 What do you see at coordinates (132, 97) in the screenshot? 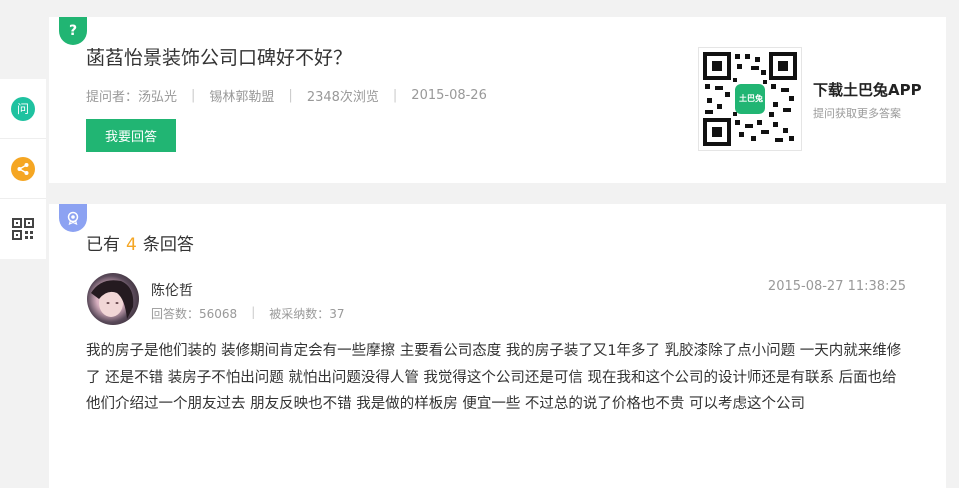
I see `asker: 提问者：汤弘光` at bounding box center [132, 97].